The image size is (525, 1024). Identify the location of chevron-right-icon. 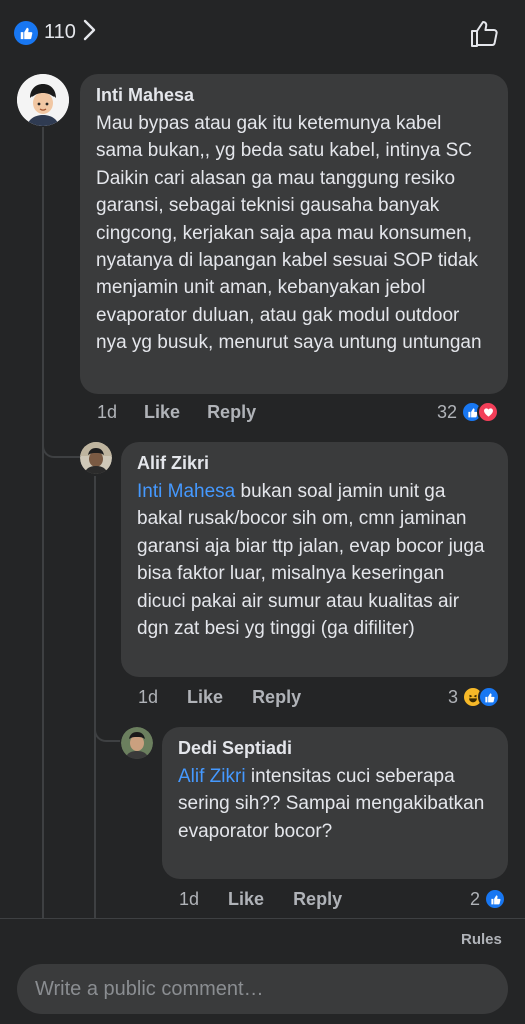
(89, 32).